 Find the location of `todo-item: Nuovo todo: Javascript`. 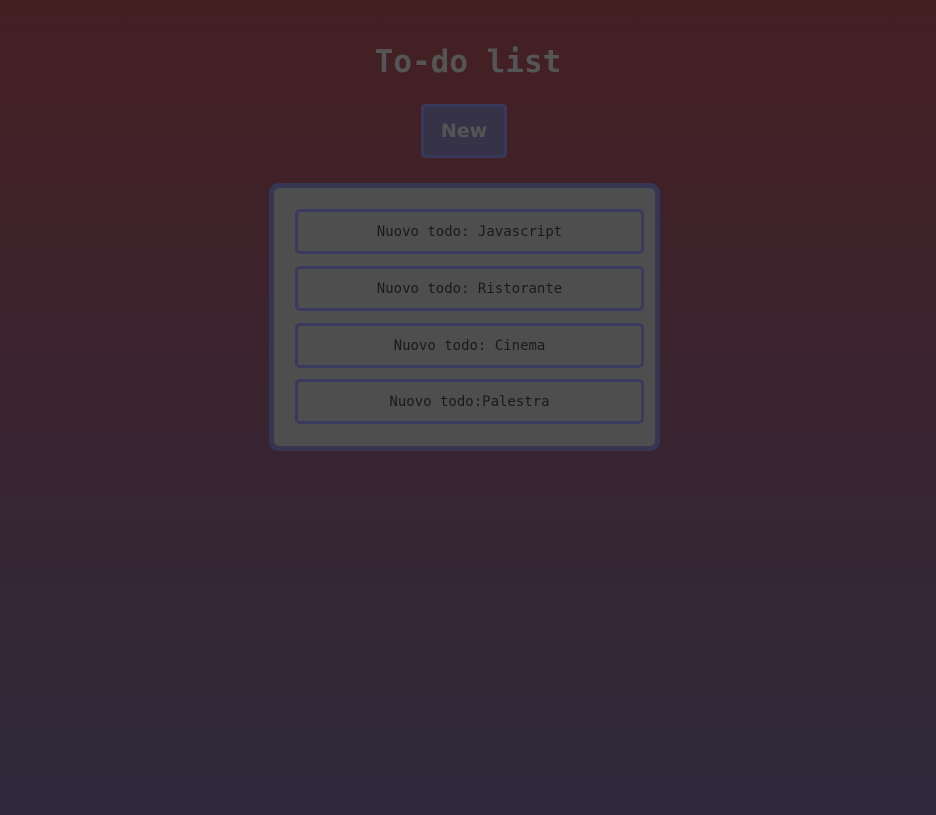

todo-item: Nuovo todo: Javascript is located at coordinates (469, 231).